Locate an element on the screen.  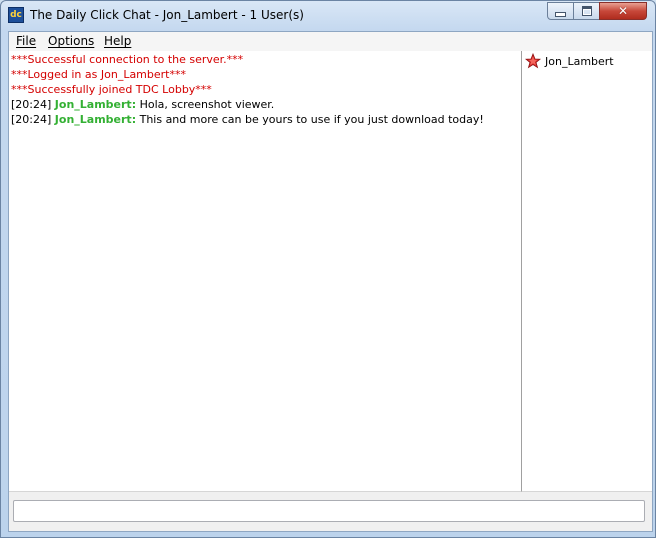
close-button: ✕ is located at coordinates (623, 11).